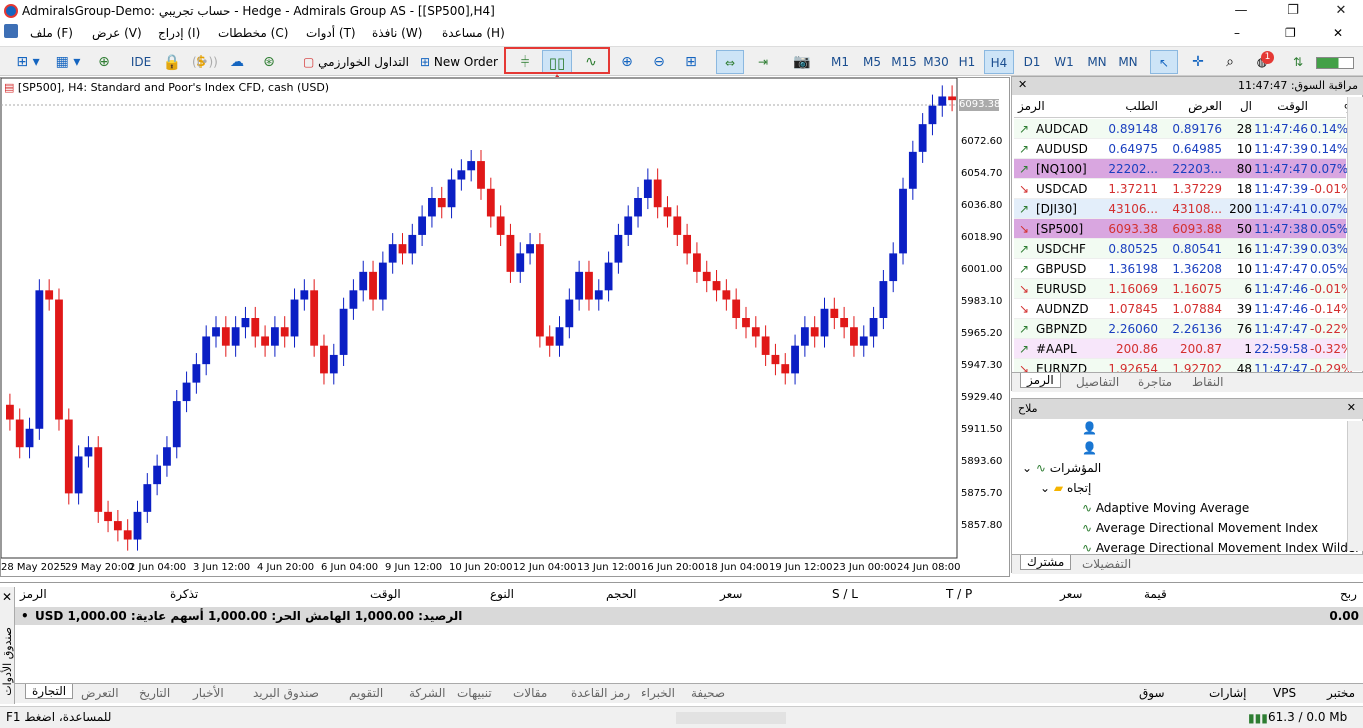 Image resolution: width=1363 pixels, height=728 pixels. I want to click on market-watch-row: ↘ AUDNZD 1.07845 1.07884 39 11:47:46 -0.14%, so click(1183, 309).